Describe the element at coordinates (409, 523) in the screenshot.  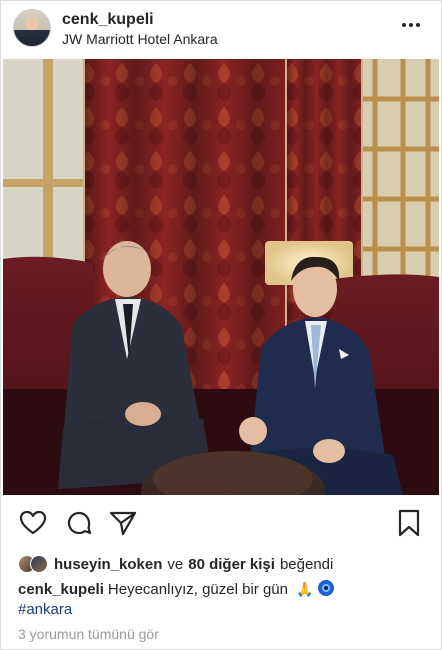
I see `bookmark-icon` at that location.